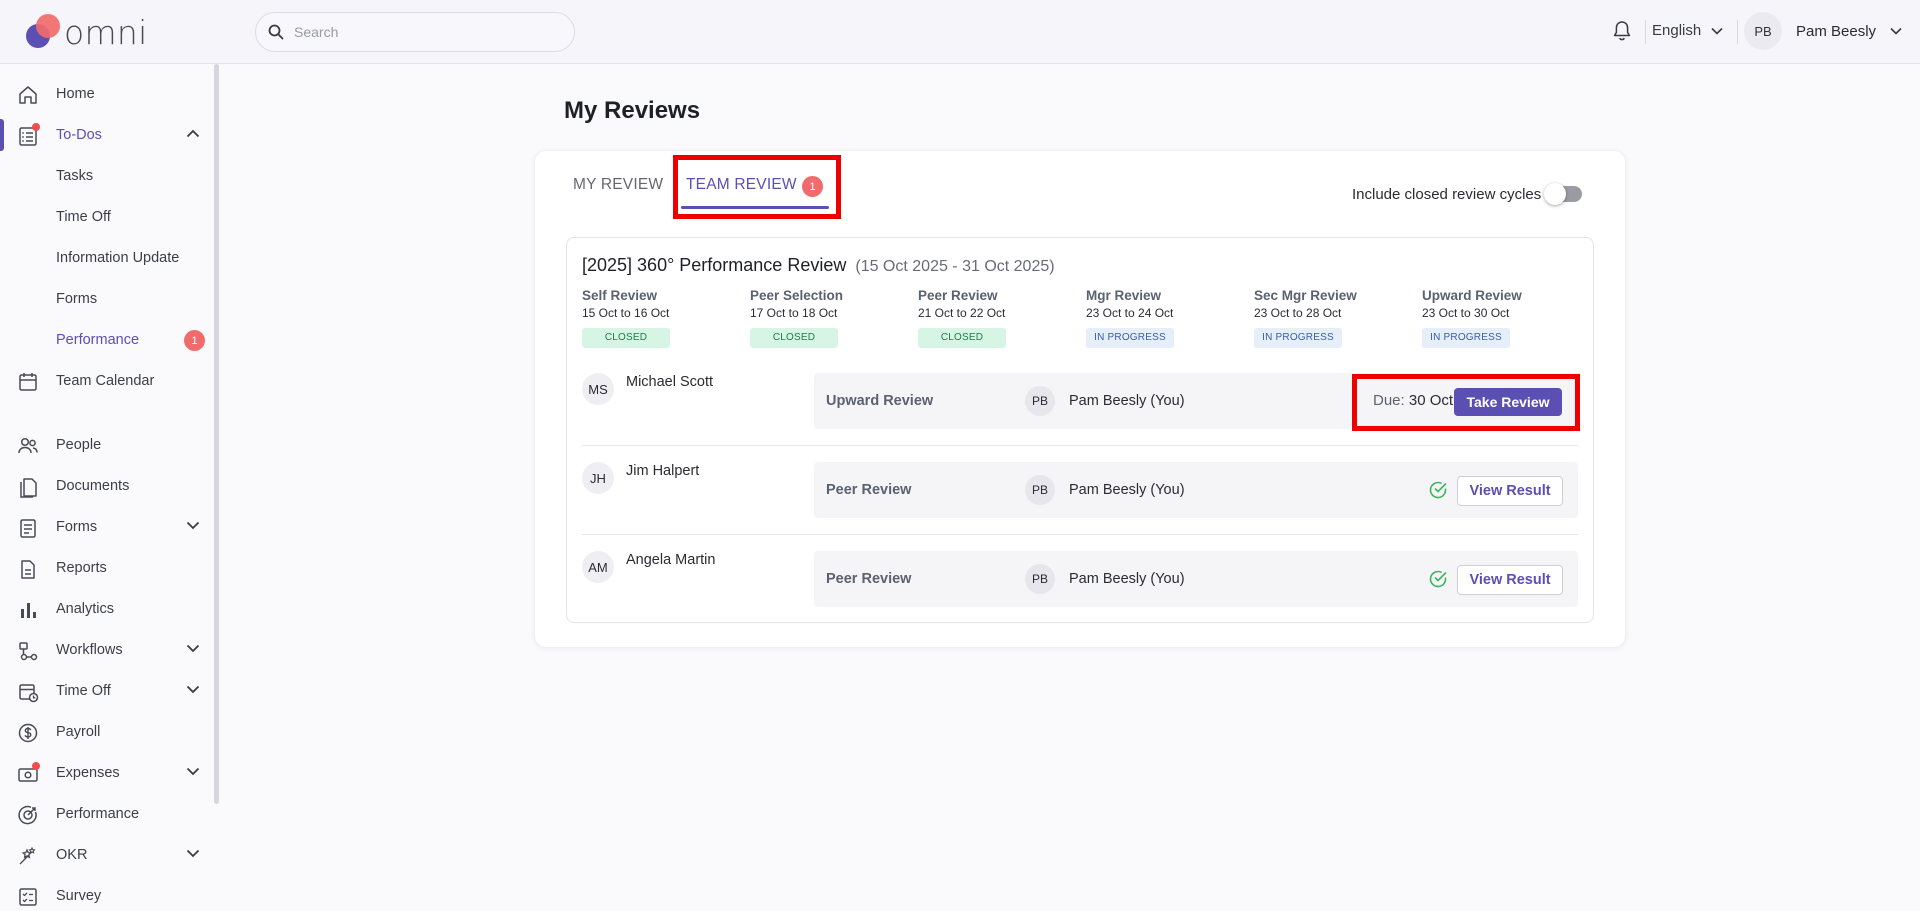  What do you see at coordinates (105, 94) in the screenshot?
I see `sidebar-item-home: Home` at bounding box center [105, 94].